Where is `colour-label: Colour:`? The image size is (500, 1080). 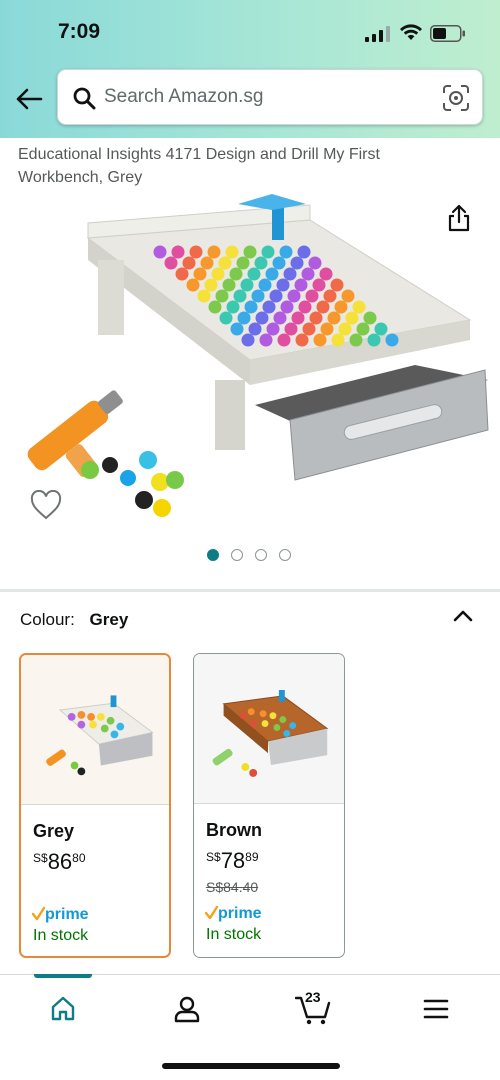 colour-label: Colour: is located at coordinates (47, 619).